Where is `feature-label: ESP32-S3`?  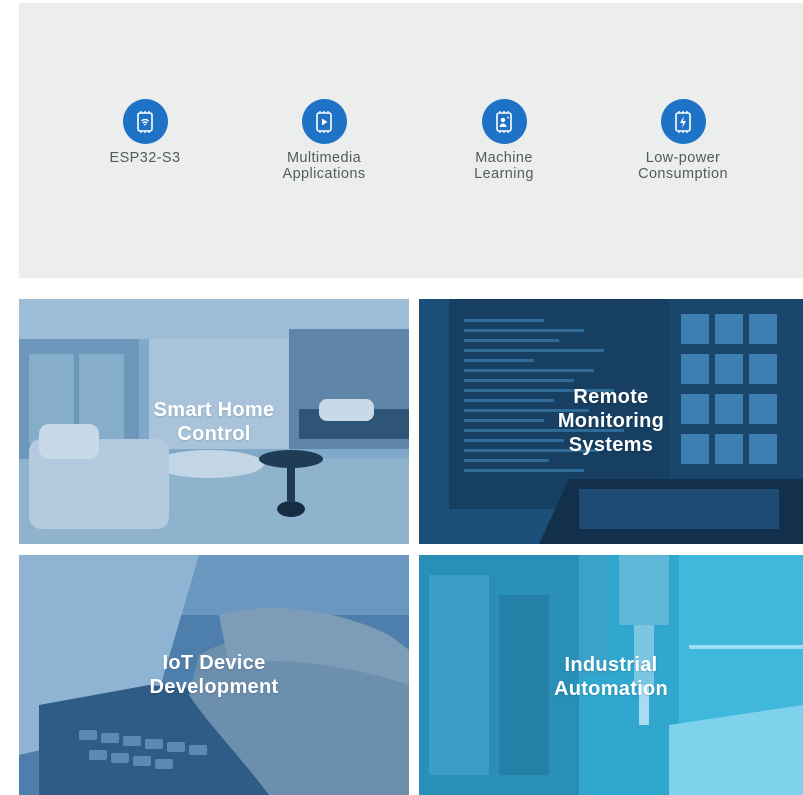
feature-label: ESP32-S3 is located at coordinates (145, 158).